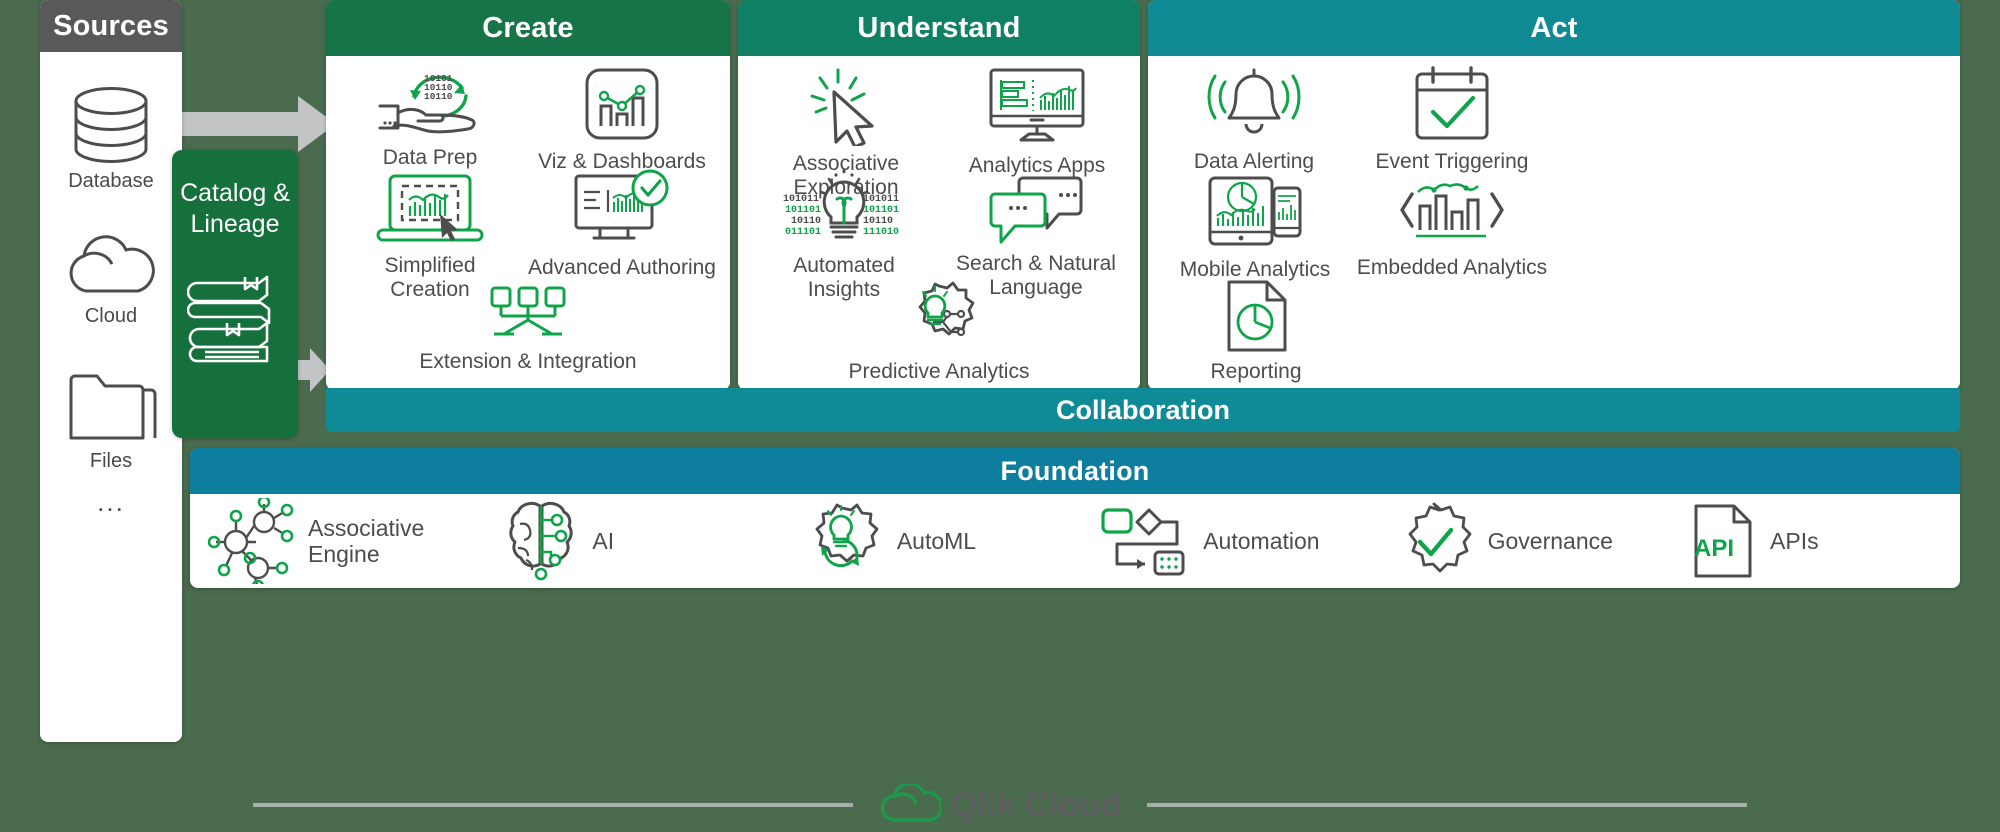 This screenshot has width=2000, height=832. Describe the element at coordinates (1256, 371) in the screenshot. I see `tile-label: Reporting` at that location.